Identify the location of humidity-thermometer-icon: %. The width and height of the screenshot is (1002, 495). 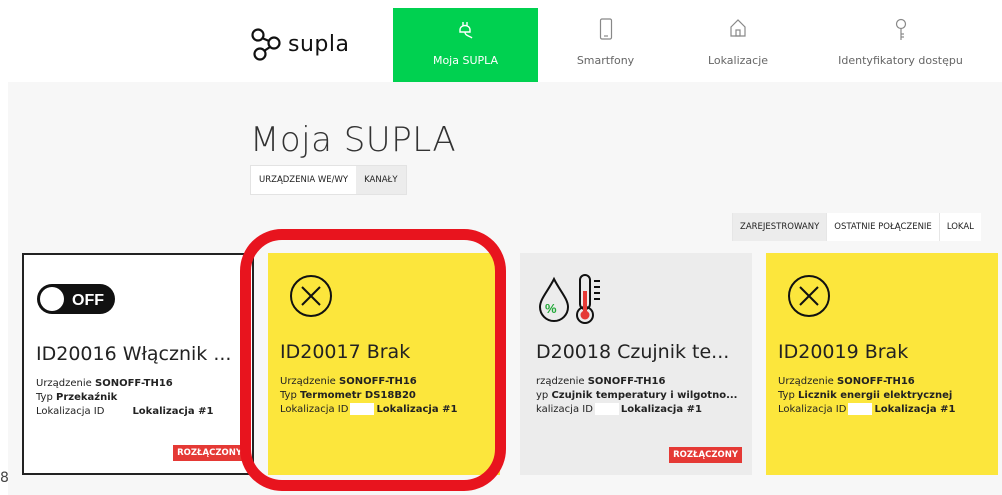
(569, 299).